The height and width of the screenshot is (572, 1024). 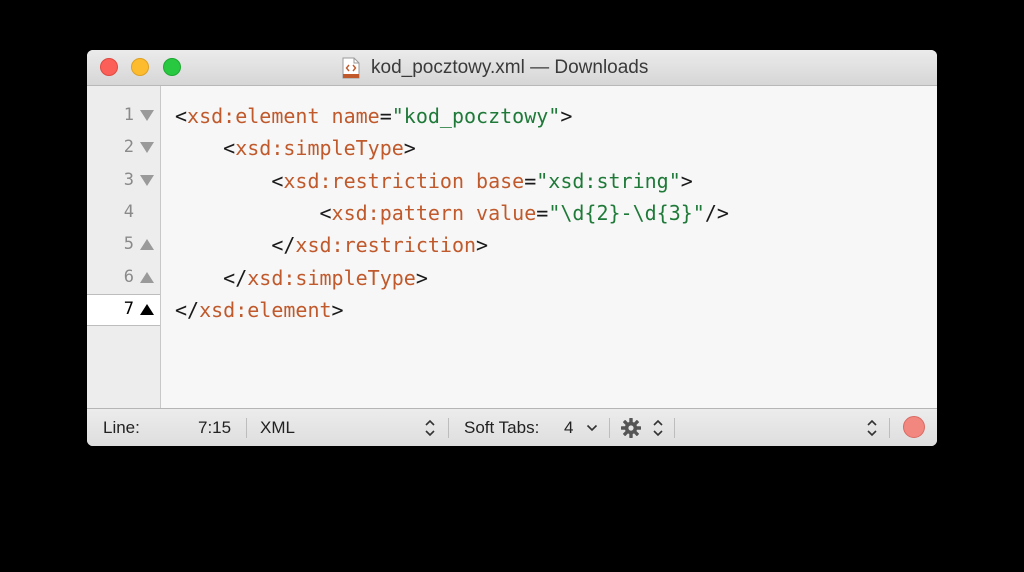 I want to click on line-number: 5, so click(x=128, y=244).